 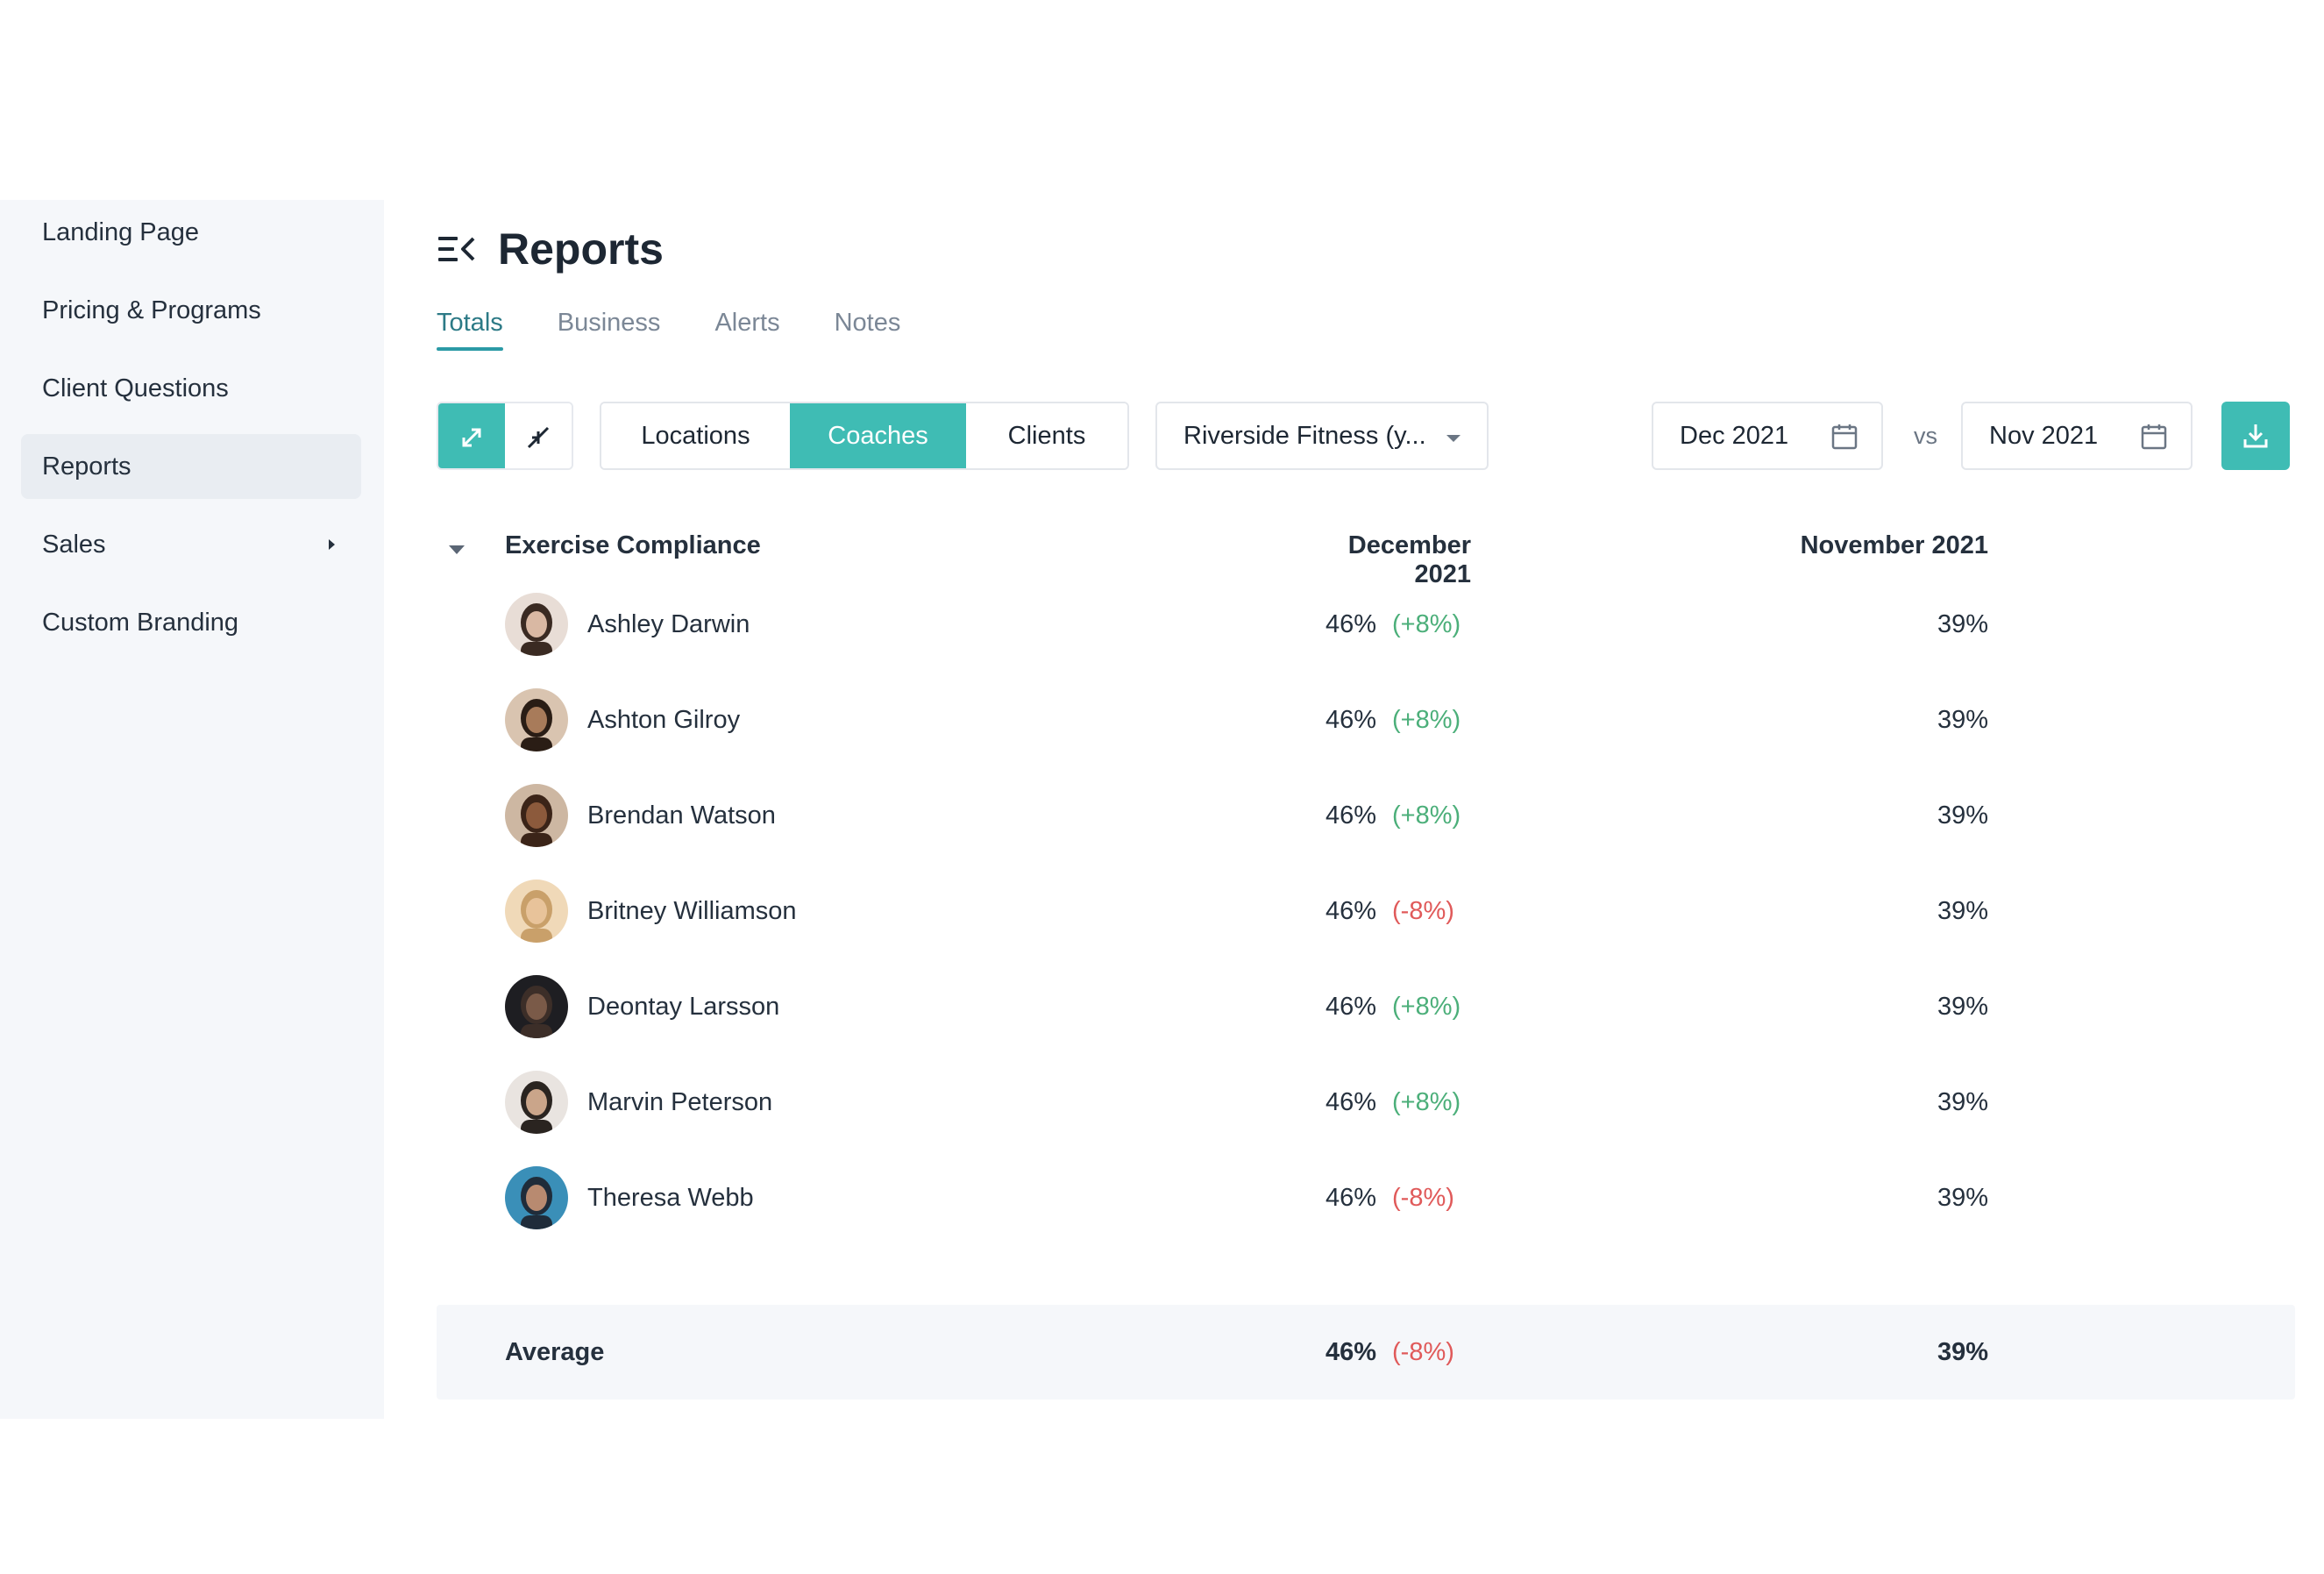 I want to click on coach-name: Brendan Watson, so click(x=681, y=815).